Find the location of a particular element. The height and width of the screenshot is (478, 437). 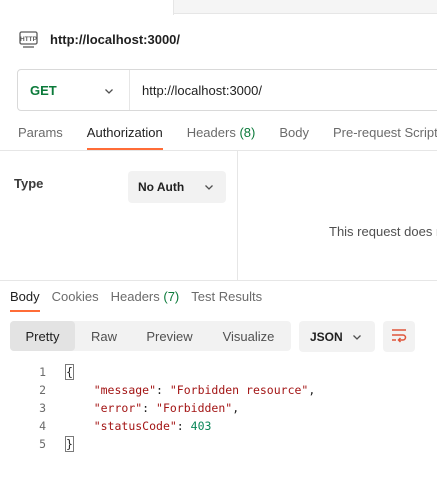

line-number: 4 is located at coordinates (42, 426).